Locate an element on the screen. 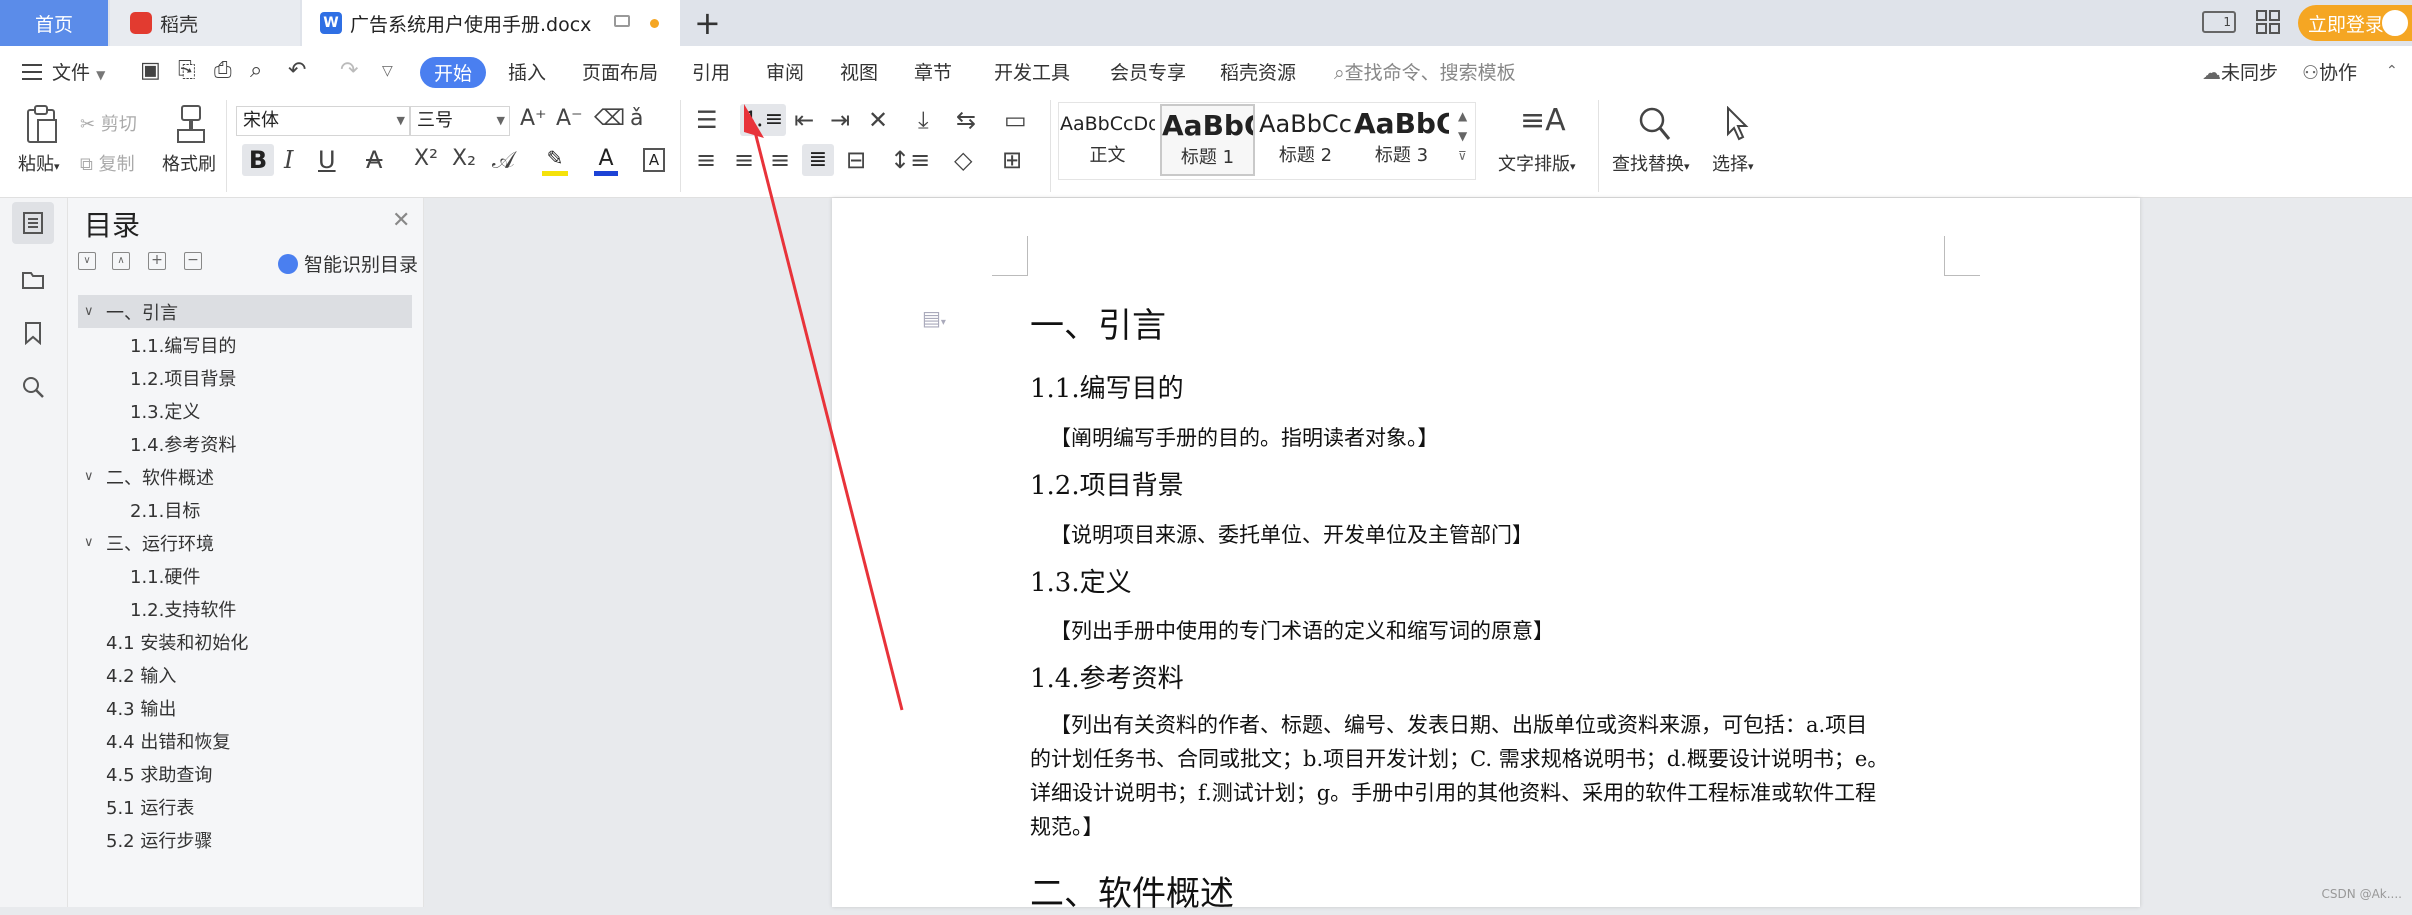 The width and height of the screenshot is (2412, 915). screen-icon is located at coordinates (622, 21).